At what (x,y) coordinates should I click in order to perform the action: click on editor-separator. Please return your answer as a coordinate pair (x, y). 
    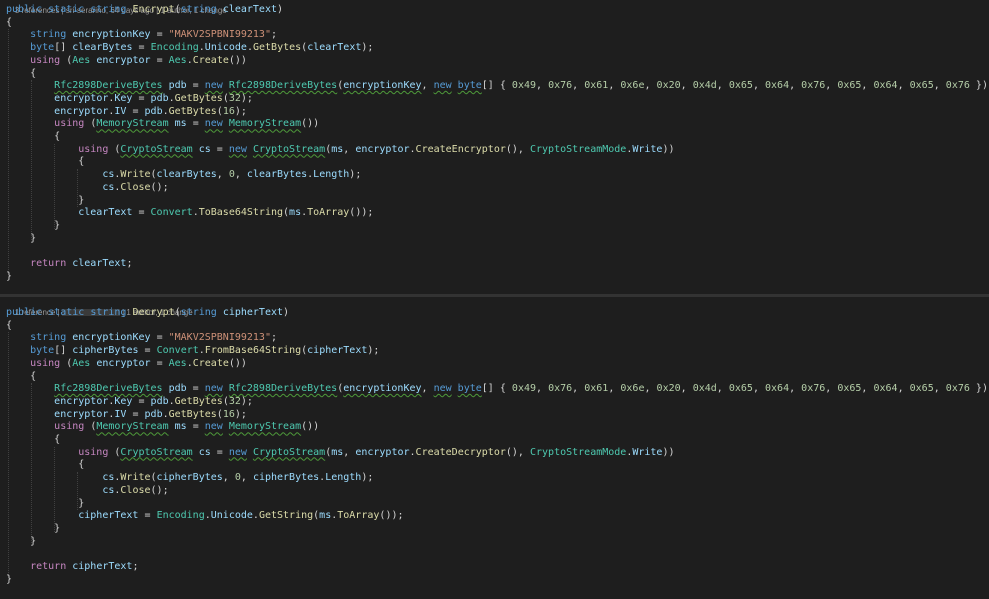
    Looking at the image, I should click on (494, 295).